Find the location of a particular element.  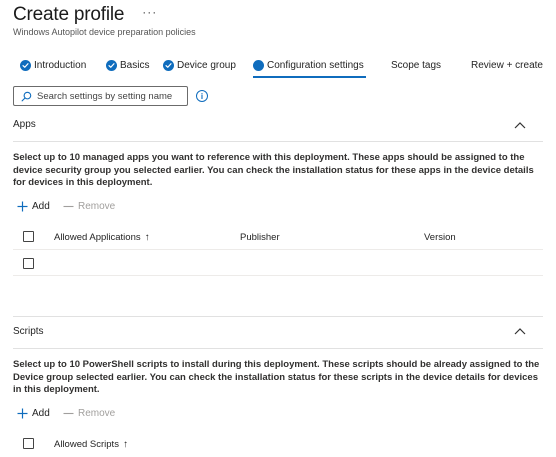

scripts-remove-button: Remove is located at coordinates (89, 413).